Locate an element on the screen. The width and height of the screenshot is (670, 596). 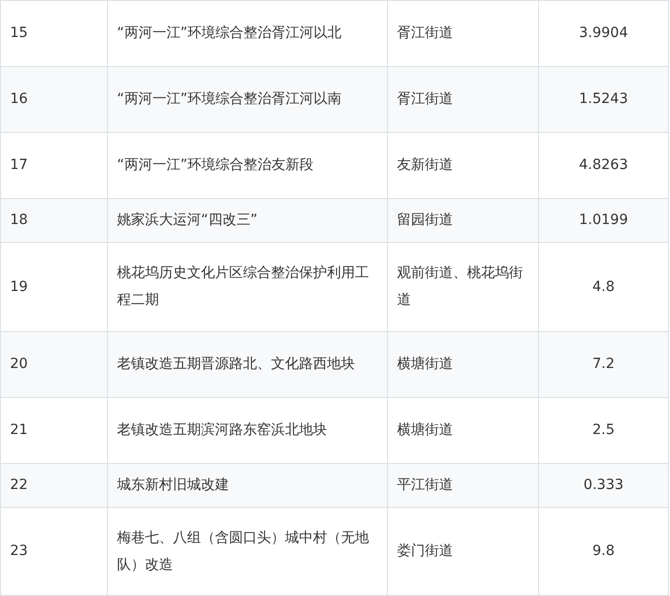
table-cell: 22 is located at coordinates (54, 486).